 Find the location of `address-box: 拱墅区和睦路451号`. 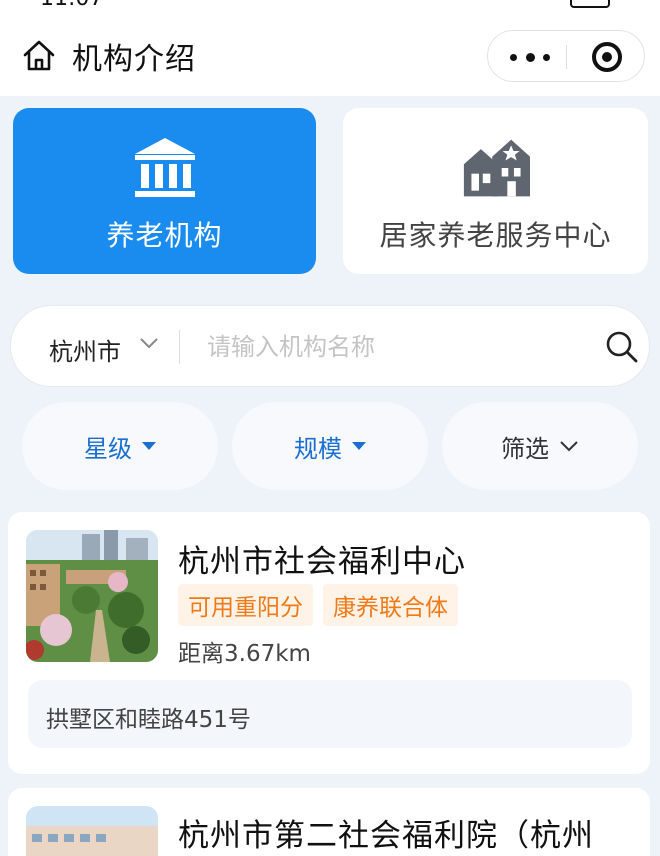

address-box: 拱墅区和睦路451号 is located at coordinates (330, 714).